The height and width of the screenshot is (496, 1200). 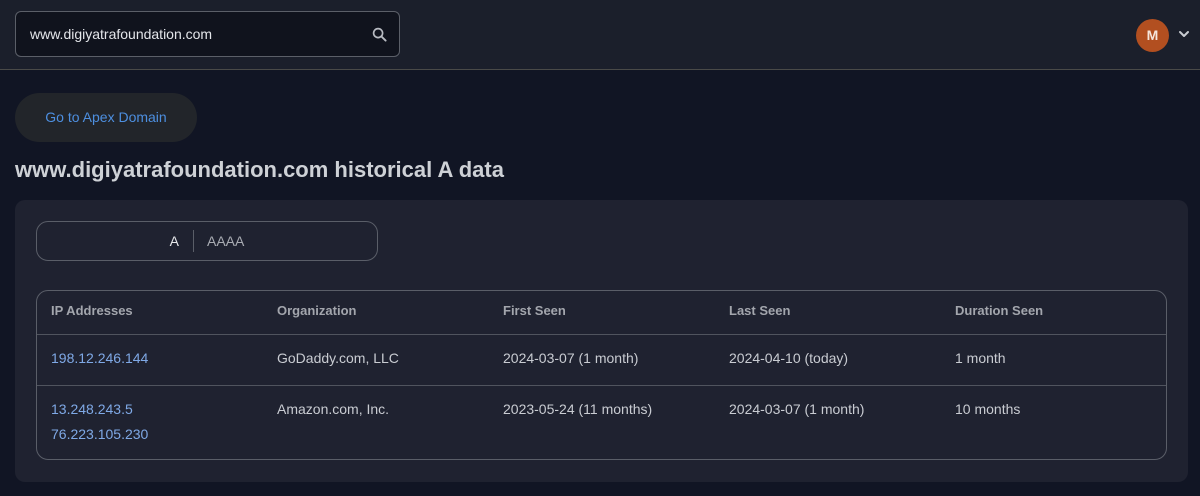 What do you see at coordinates (225, 241) in the screenshot?
I see `record-type-aaaa-option: AAAA` at bounding box center [225, 241].